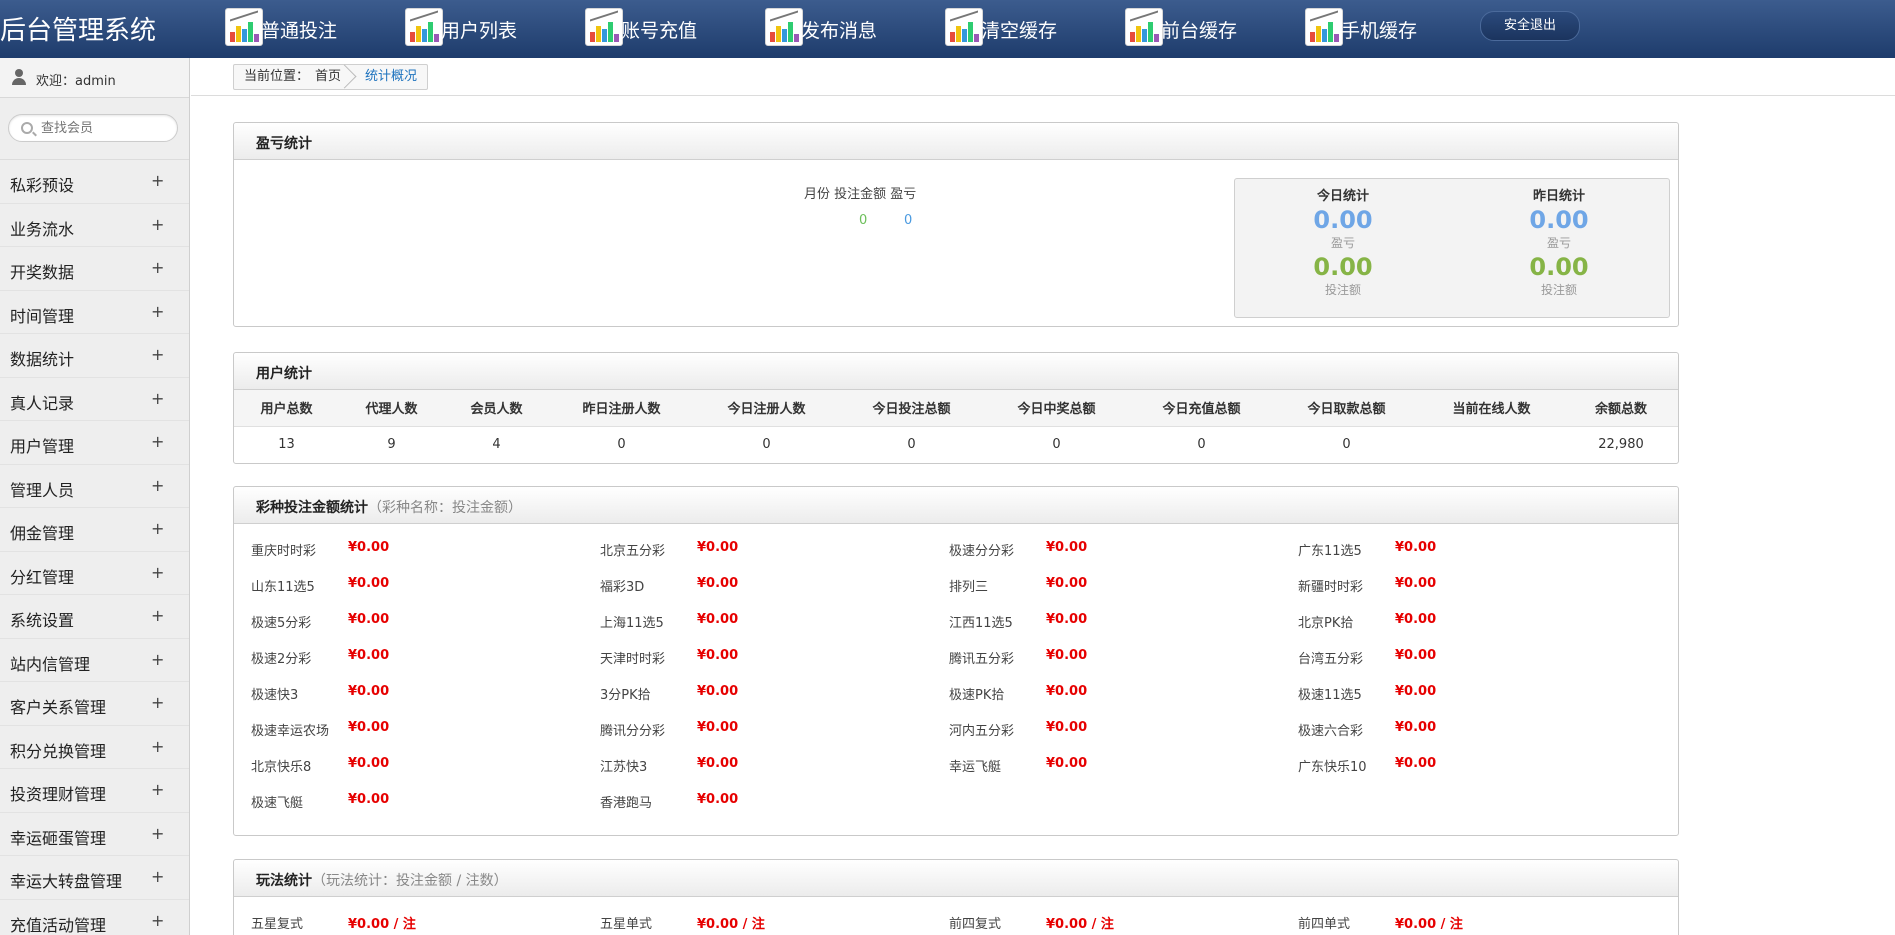  I want to click on sidebar-menu-item: 积分兑换管理 +, so click(94, 747).